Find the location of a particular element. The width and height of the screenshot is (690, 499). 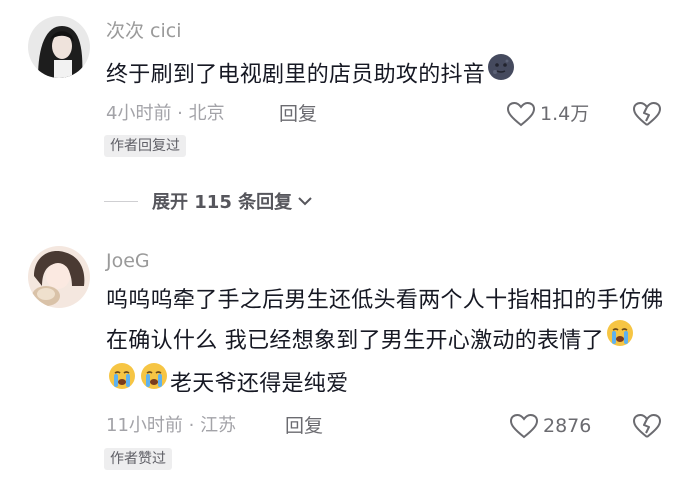

time-location: 11小时前 · 江苏 is located at coordinates (171, 425).